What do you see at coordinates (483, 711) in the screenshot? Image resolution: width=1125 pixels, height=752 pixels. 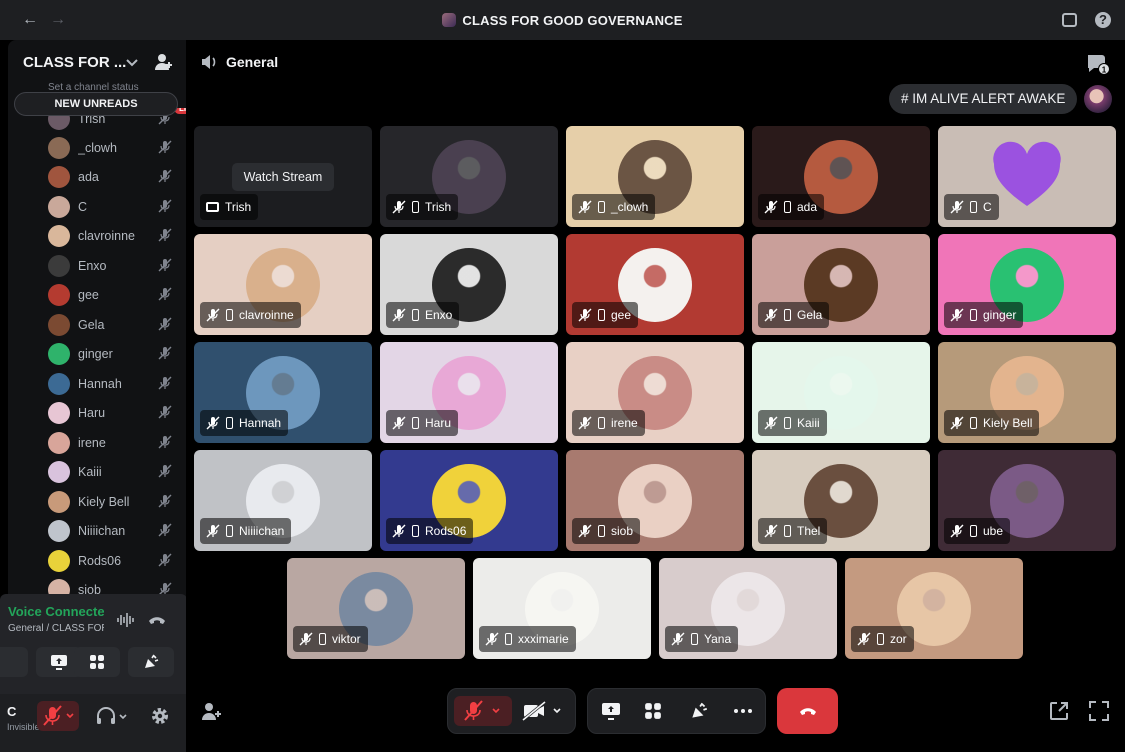 I see `mute-mic-button` at bounding box center [483, 711].